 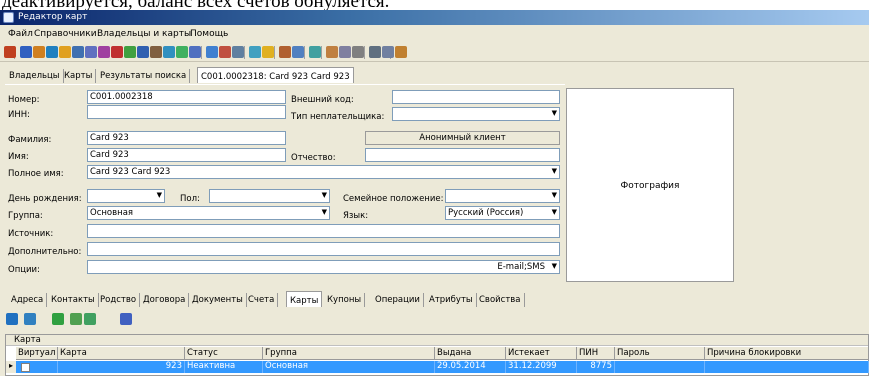 What do you see at coordinates (73, 300) in the screenshot?
I see `detail-tab-1: Контакты` at bounding box center [73, 300].